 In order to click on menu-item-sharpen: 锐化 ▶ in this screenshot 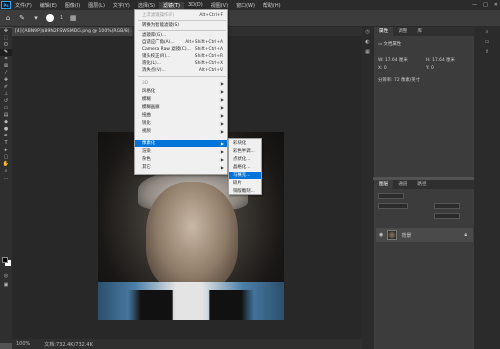, I will do `click(181, 123)`.